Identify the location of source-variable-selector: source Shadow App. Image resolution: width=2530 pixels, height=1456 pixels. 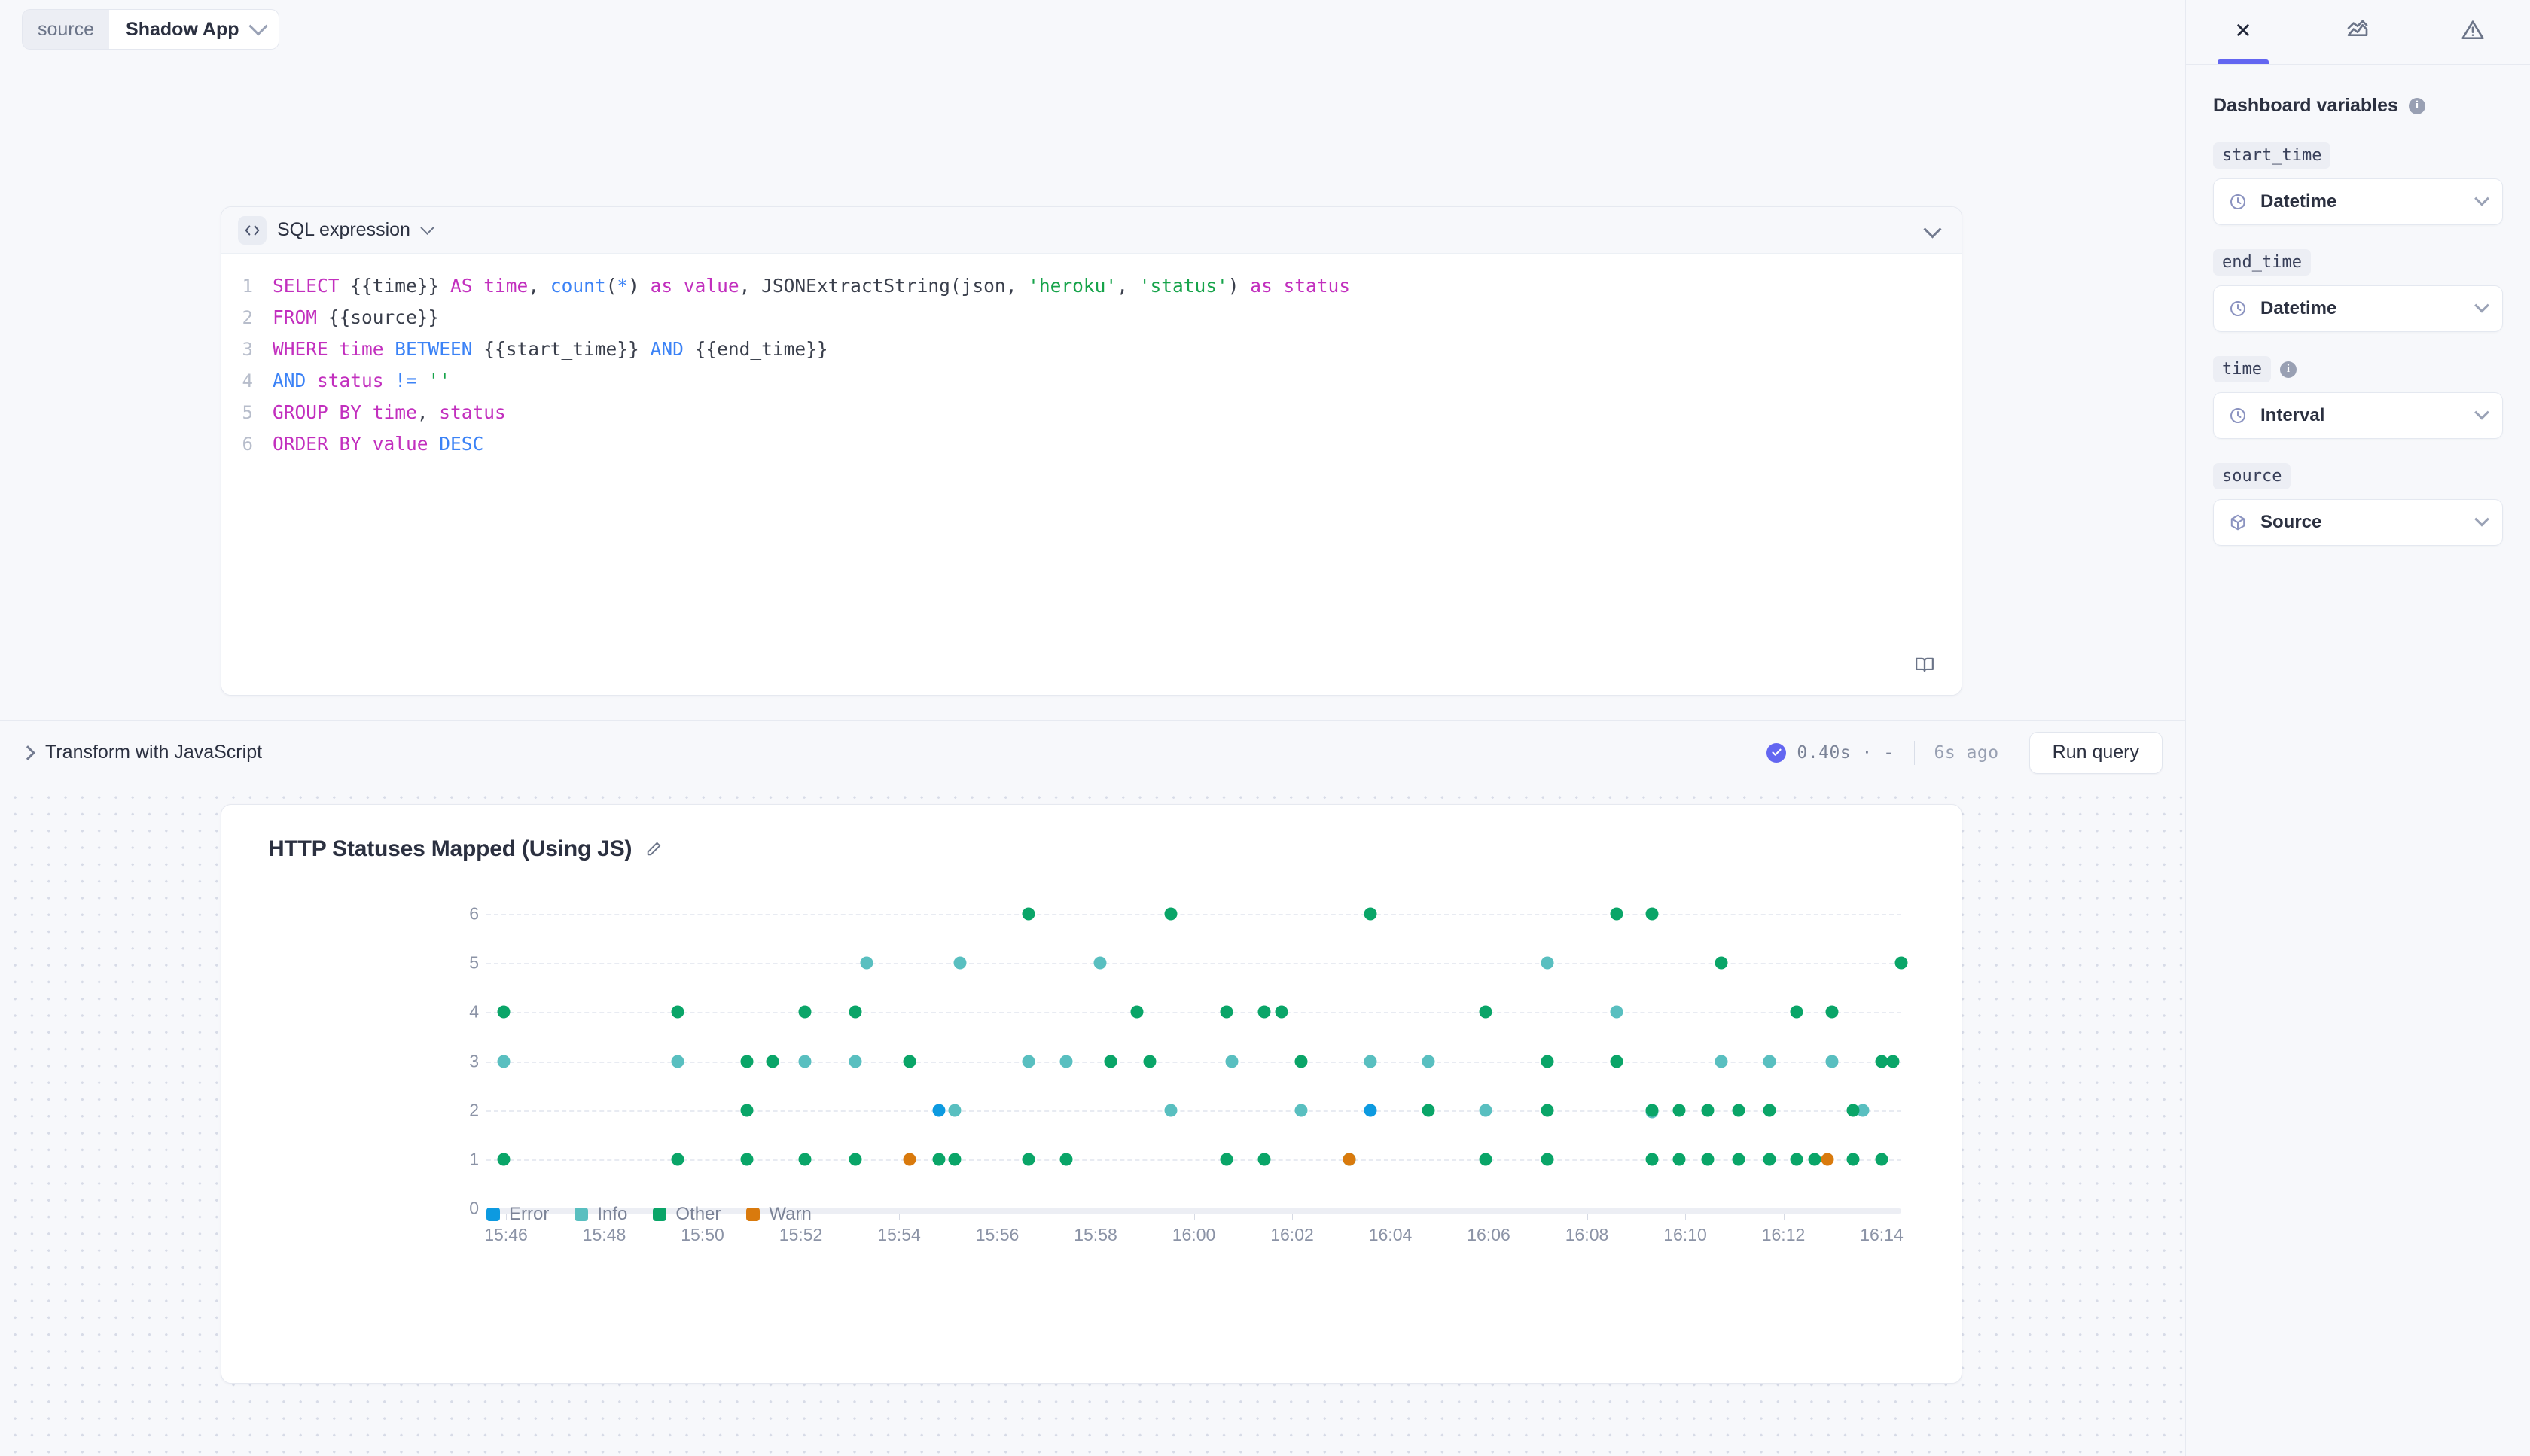
(151, 29).